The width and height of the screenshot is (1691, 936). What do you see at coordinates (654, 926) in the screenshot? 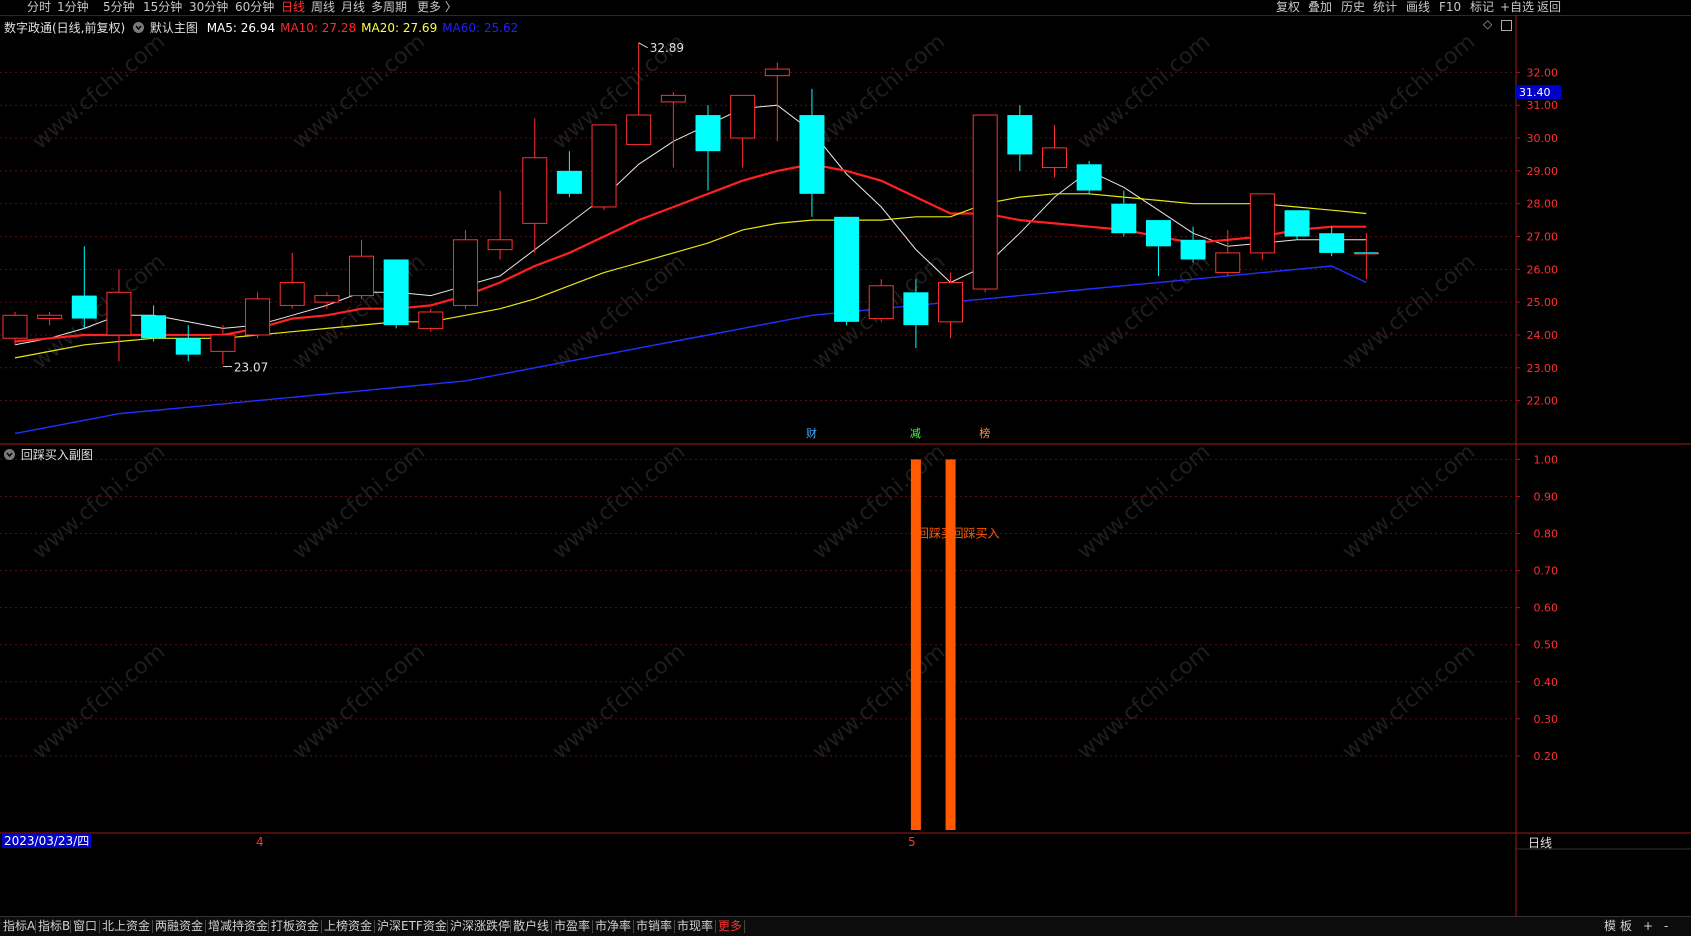
I see `indicator-tab-13: 市销率` at bounding box center [654, 926].